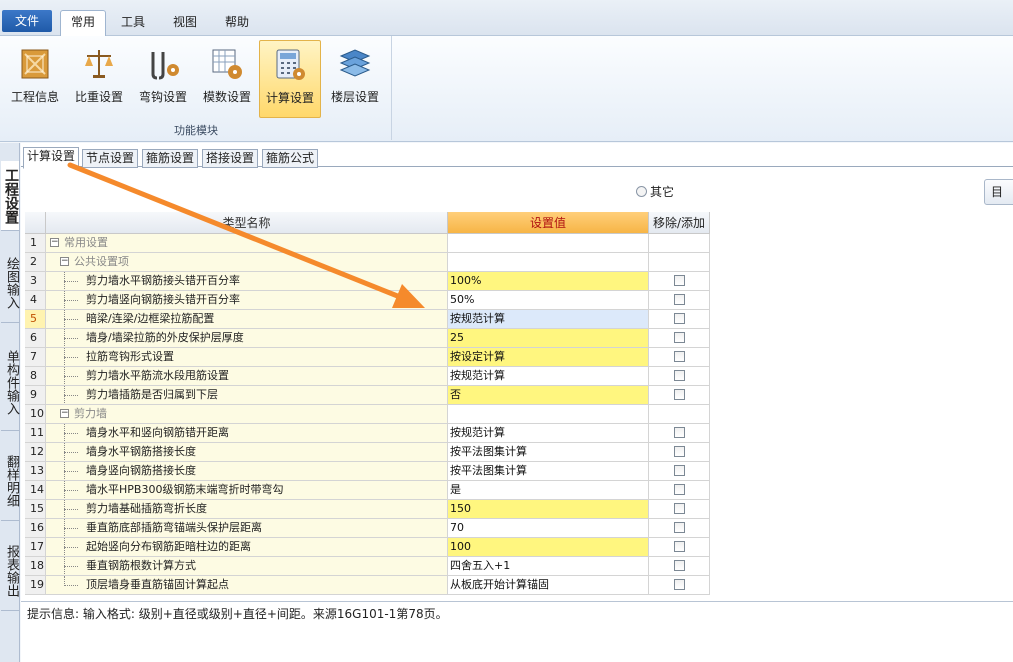  Describe the element at coordinates (10, 196) in the screenshot. I see `vtab-project-settings: 工程设置` at that location.